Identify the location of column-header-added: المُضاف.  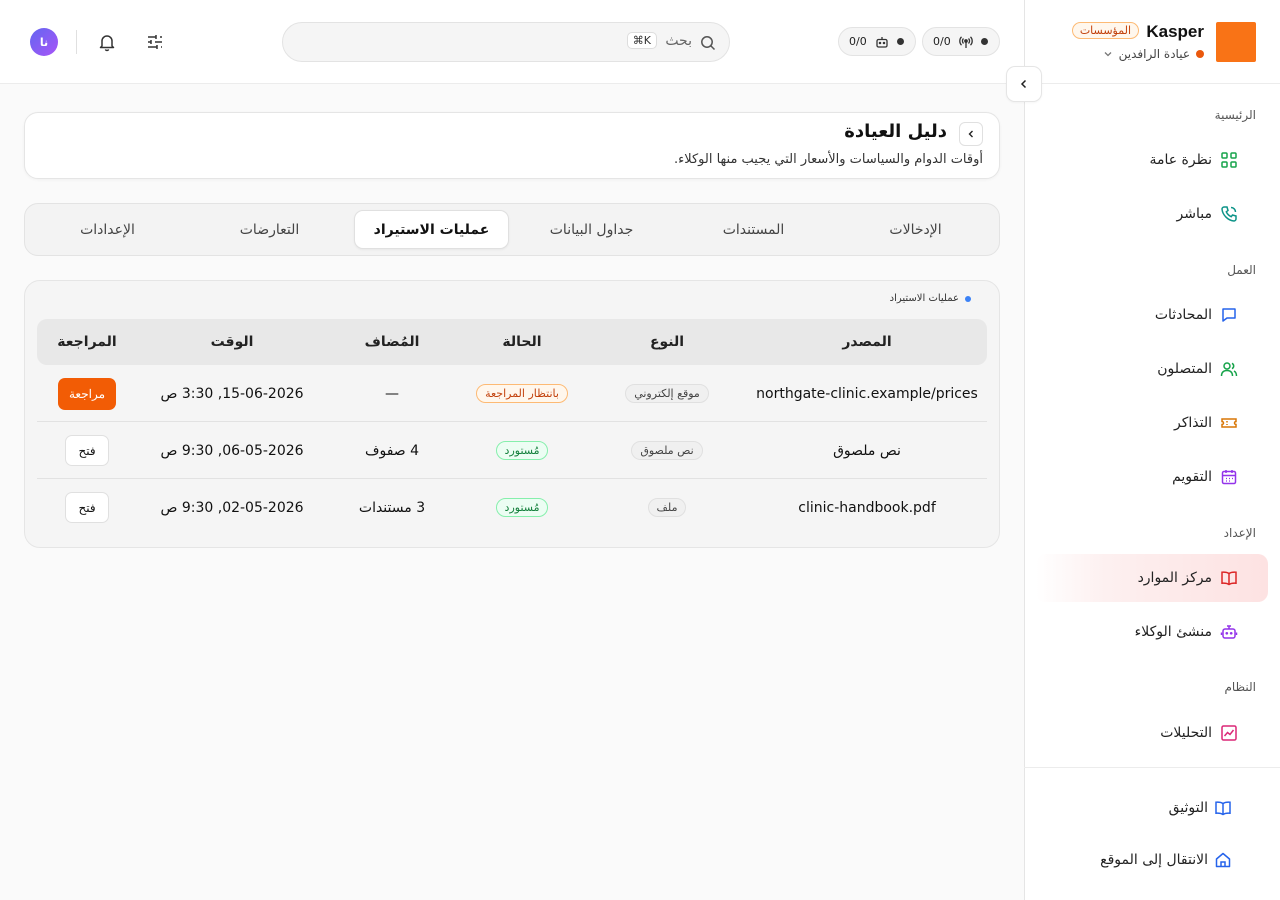
(392, 342).